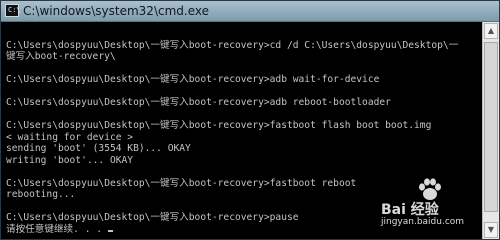 The width and height of the screenshot is (500, 240). Describe the element at coordinates (423, 222) in the screenshot. I see `watermark-url: jingyan.baidu.com` at that location.